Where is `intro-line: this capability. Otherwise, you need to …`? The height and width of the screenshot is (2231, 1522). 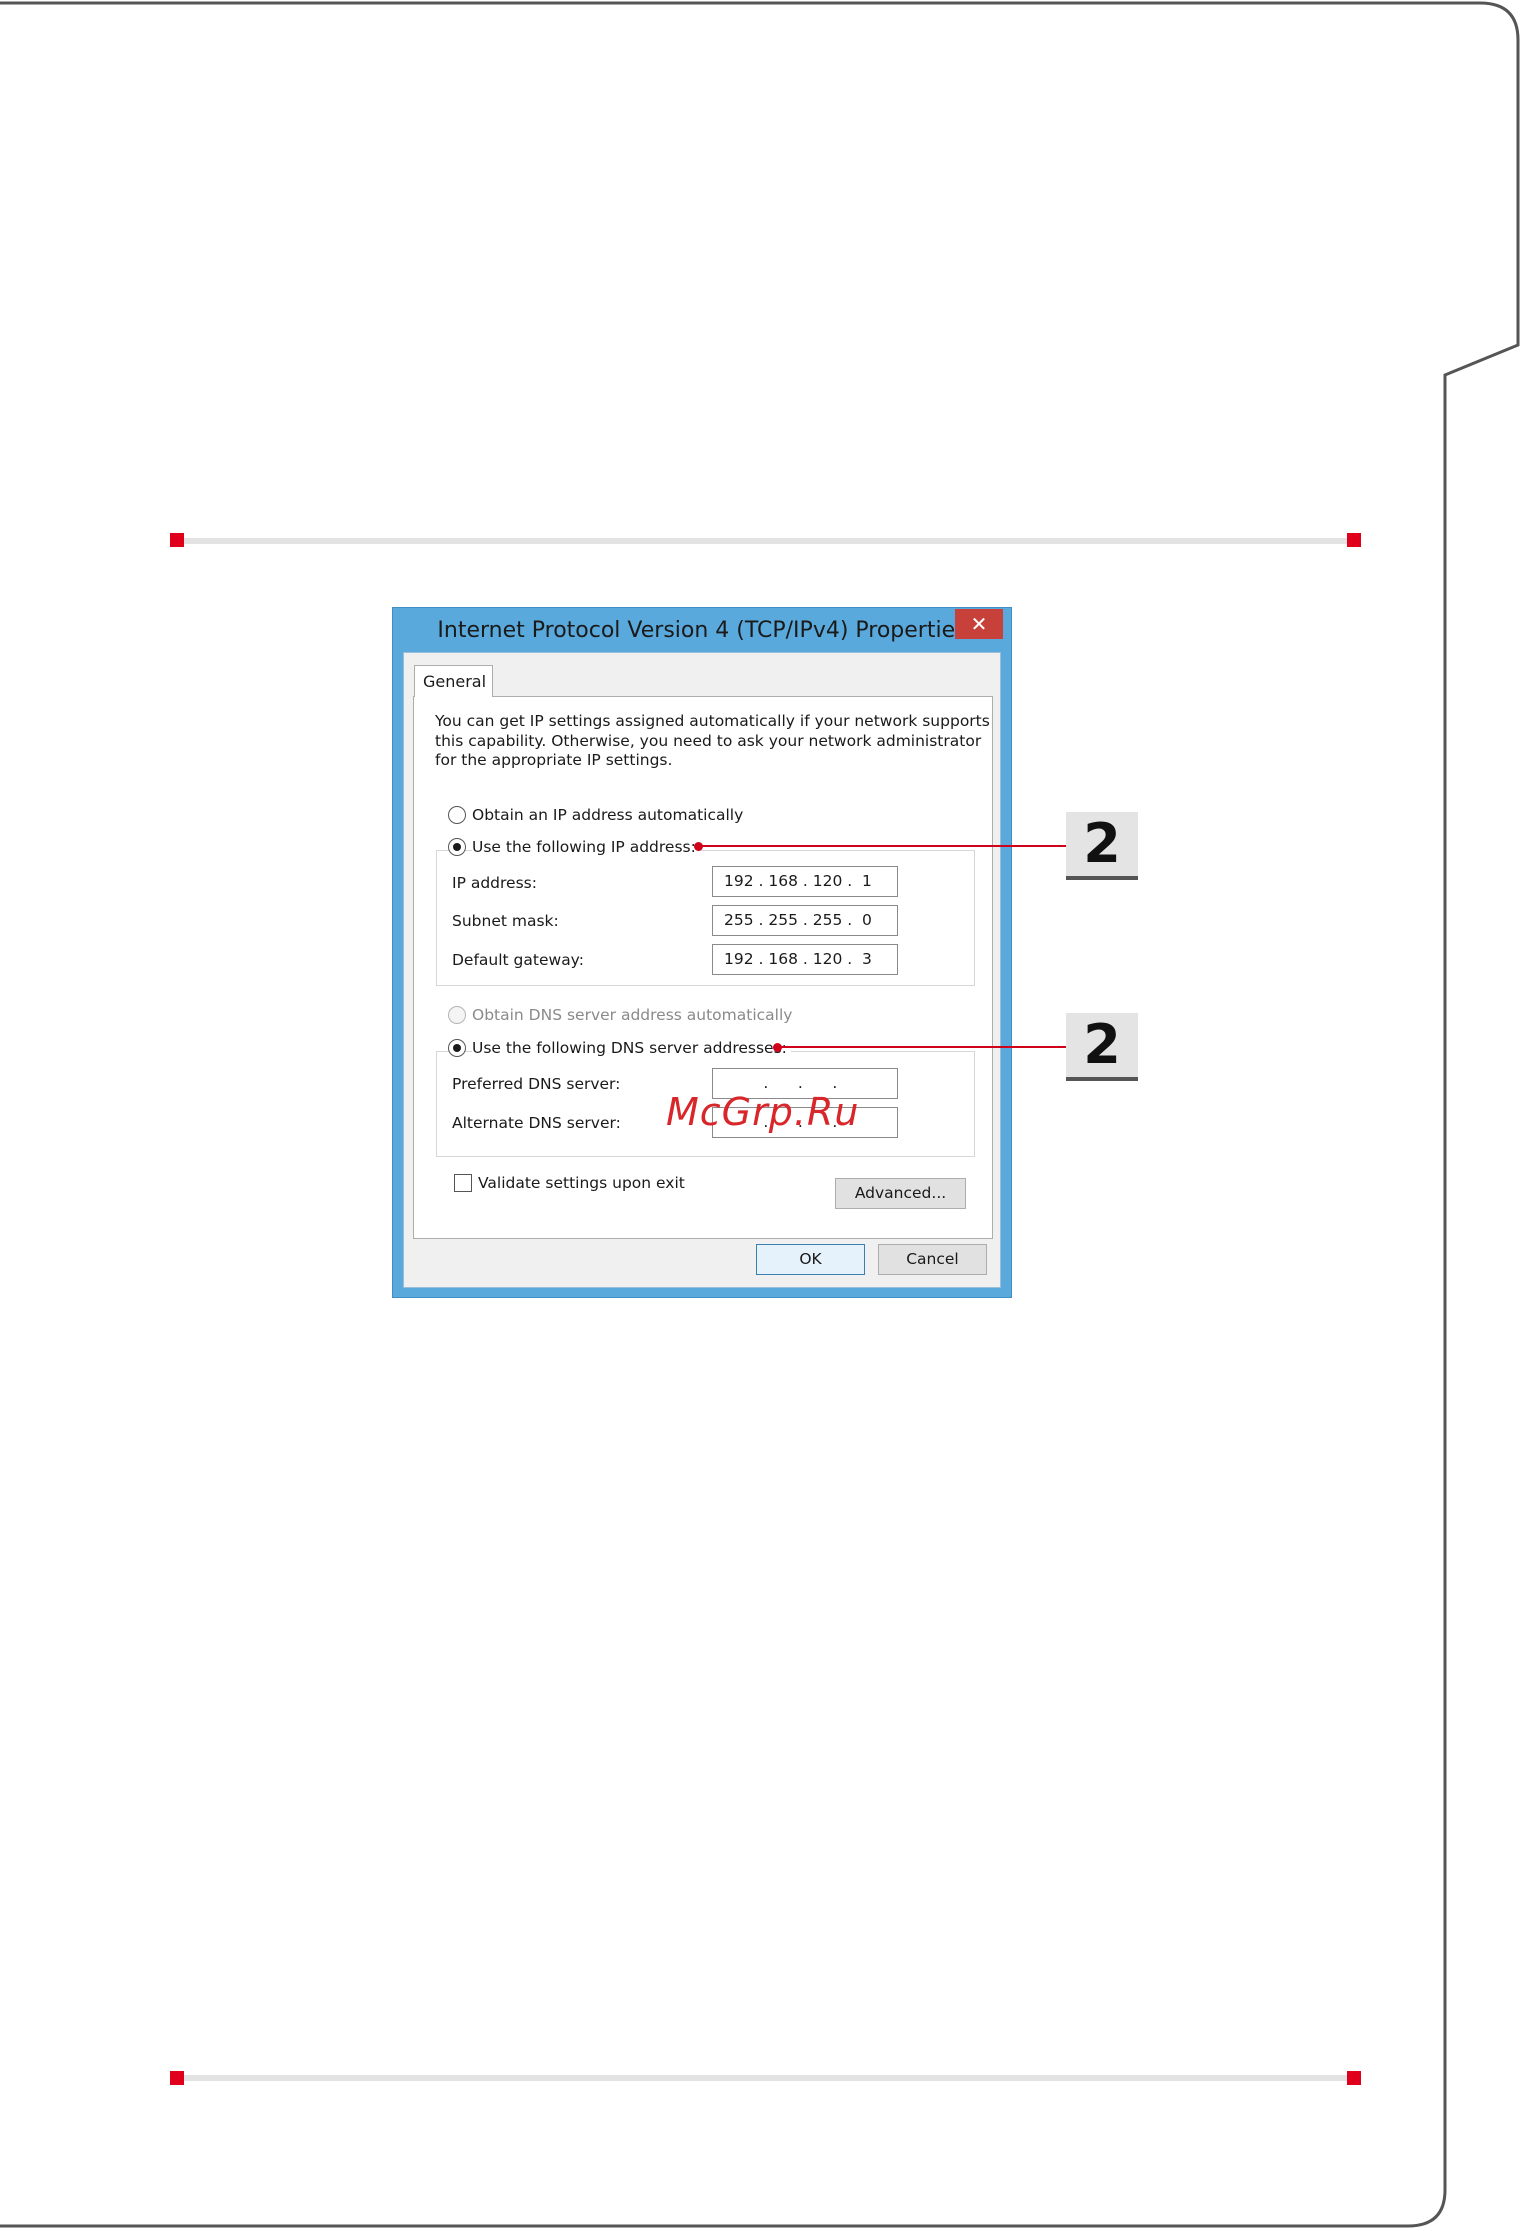
intro-line: this capability. Otherwise, you need to … is located at coordinates (708, 740).